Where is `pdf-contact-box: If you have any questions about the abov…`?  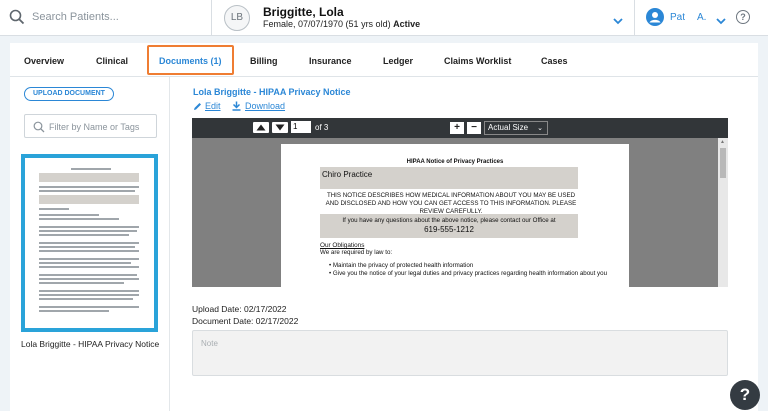 pdf-contact-box: If you have any questions about the abov… is located at coordinates (449, 226).